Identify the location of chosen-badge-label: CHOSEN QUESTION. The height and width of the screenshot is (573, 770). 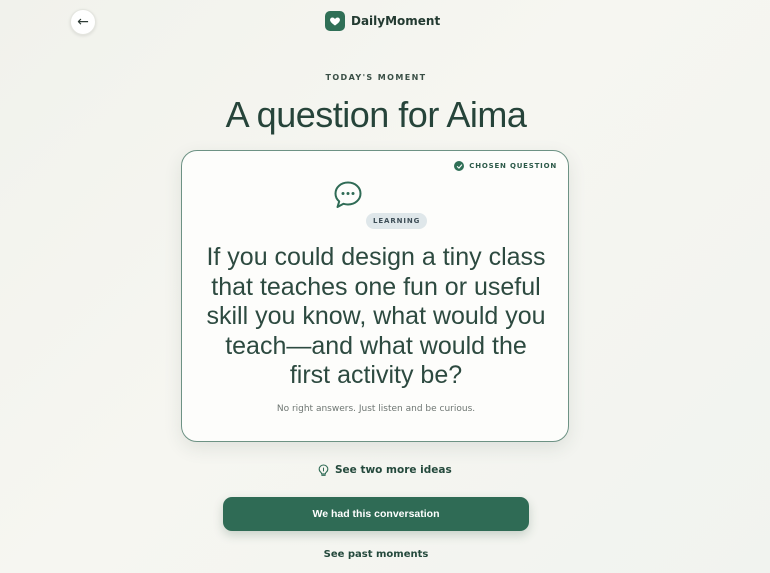
(513, 166).